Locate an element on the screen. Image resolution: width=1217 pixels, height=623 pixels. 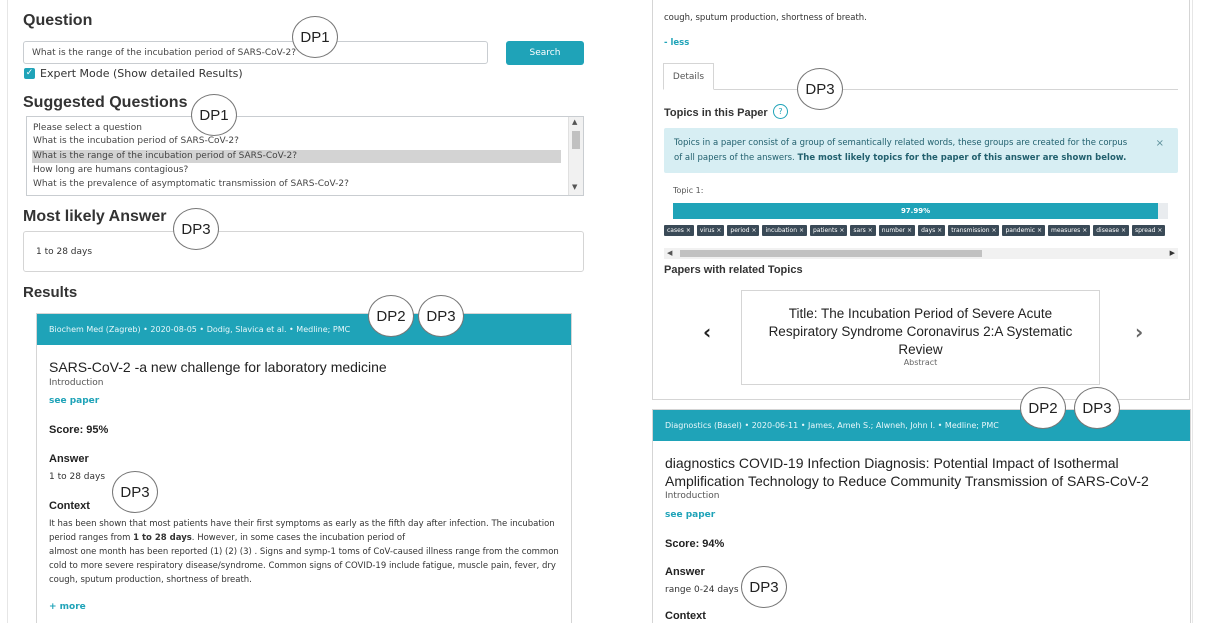
scroll-right-icon: ▶ is located at coordinates (1172, 253).